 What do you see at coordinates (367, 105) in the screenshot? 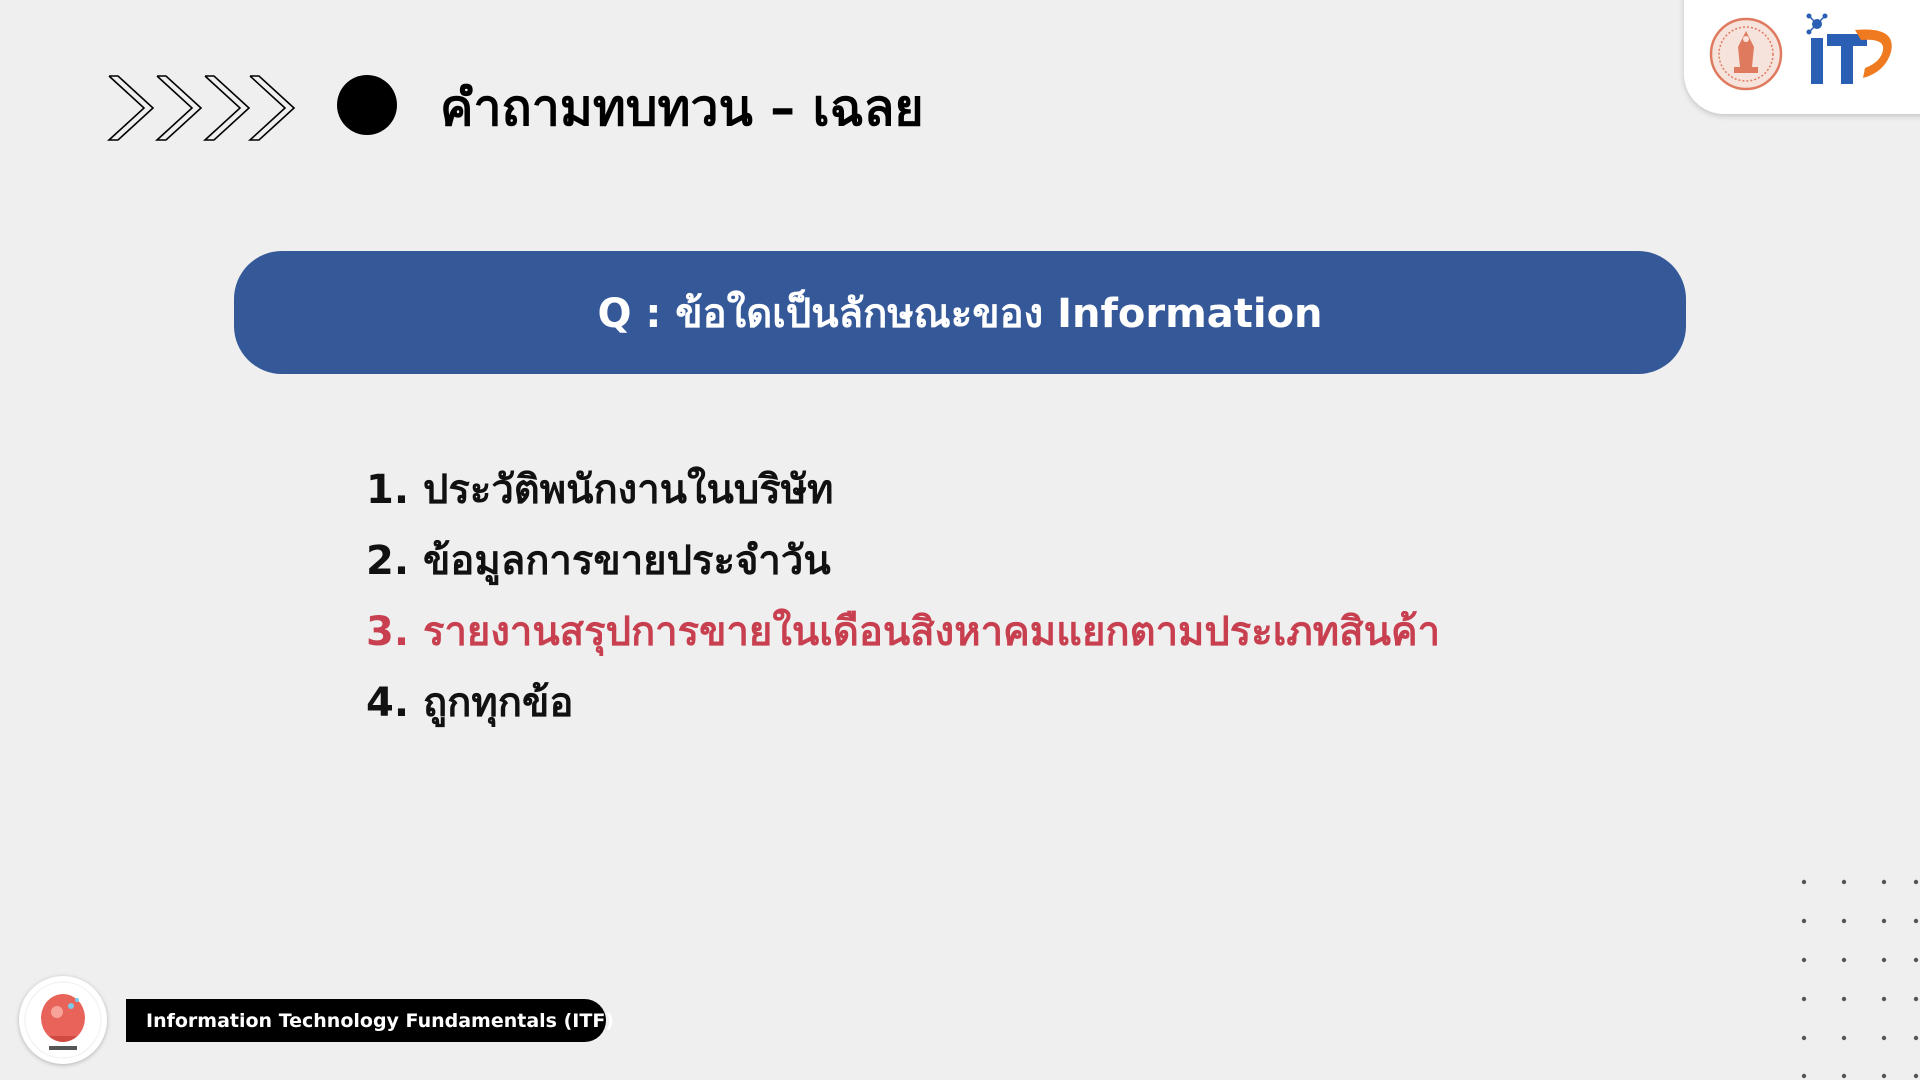
I see `title-bullet-dot` at bounding box center [367, 105].